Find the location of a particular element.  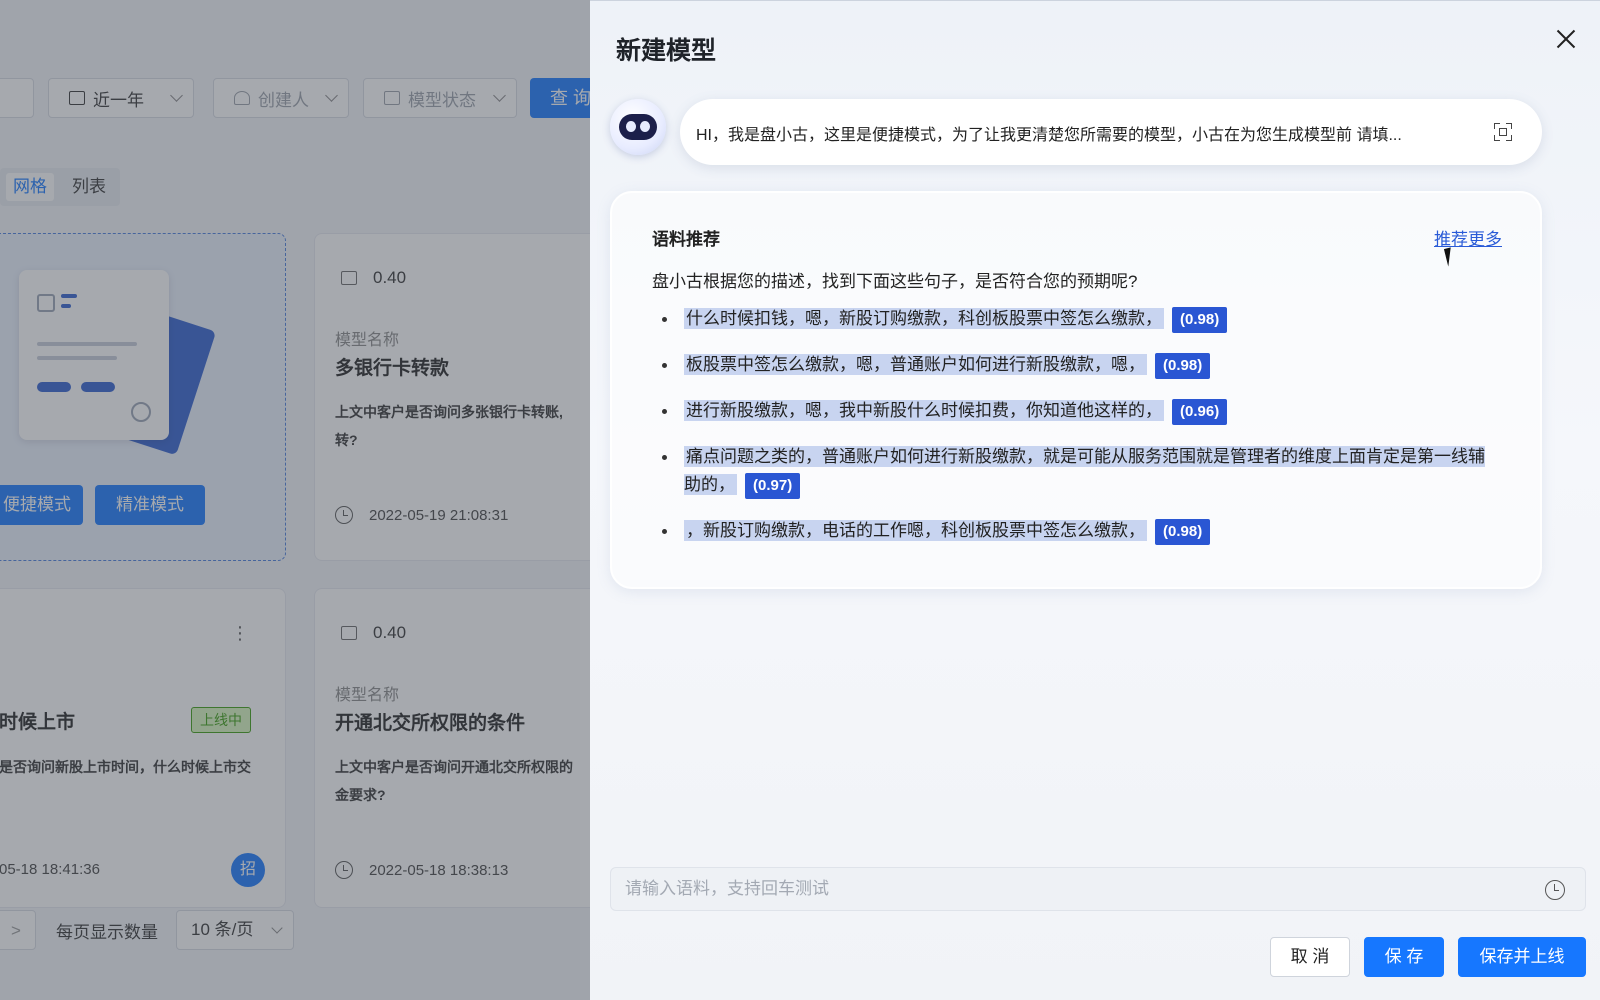

corpus-input-bar is located at coordinates (1098, 889).